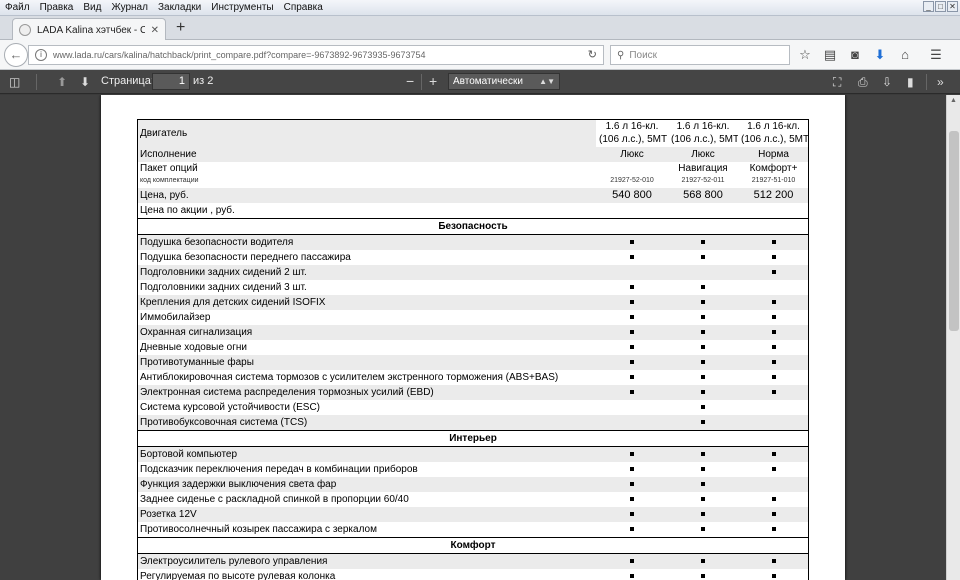 Image resolution: width=960 pixels, height=580 pixels. What do you see at coordinates (92, 8) in the screenshot?
I see `menu-item: Вид` at bounding box center [92, 8].